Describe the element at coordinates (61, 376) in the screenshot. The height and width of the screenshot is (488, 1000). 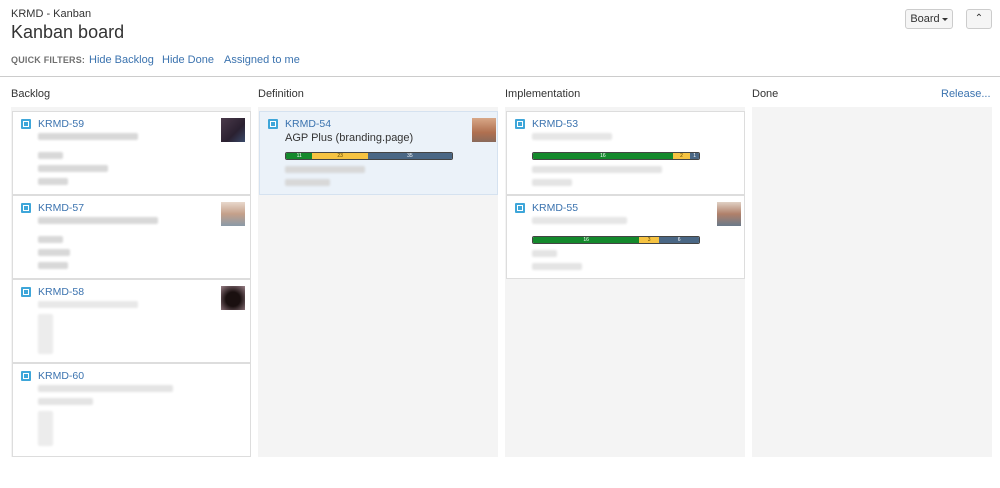
I see `issue-key: KRMD-60` at that location.